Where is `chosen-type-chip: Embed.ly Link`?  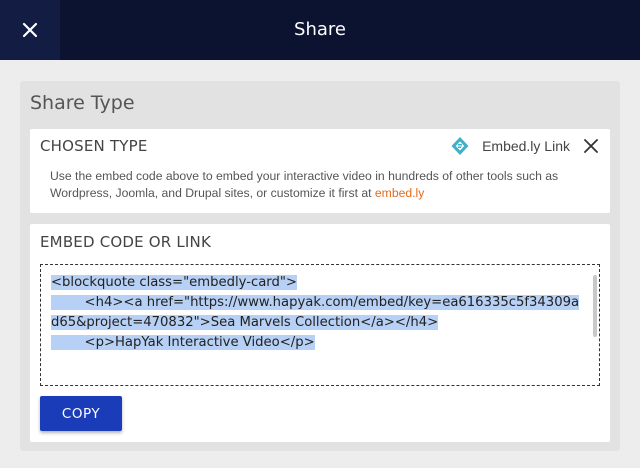 chosen-type-chip: Embed.ly Link is located at coordinates (525, 146).